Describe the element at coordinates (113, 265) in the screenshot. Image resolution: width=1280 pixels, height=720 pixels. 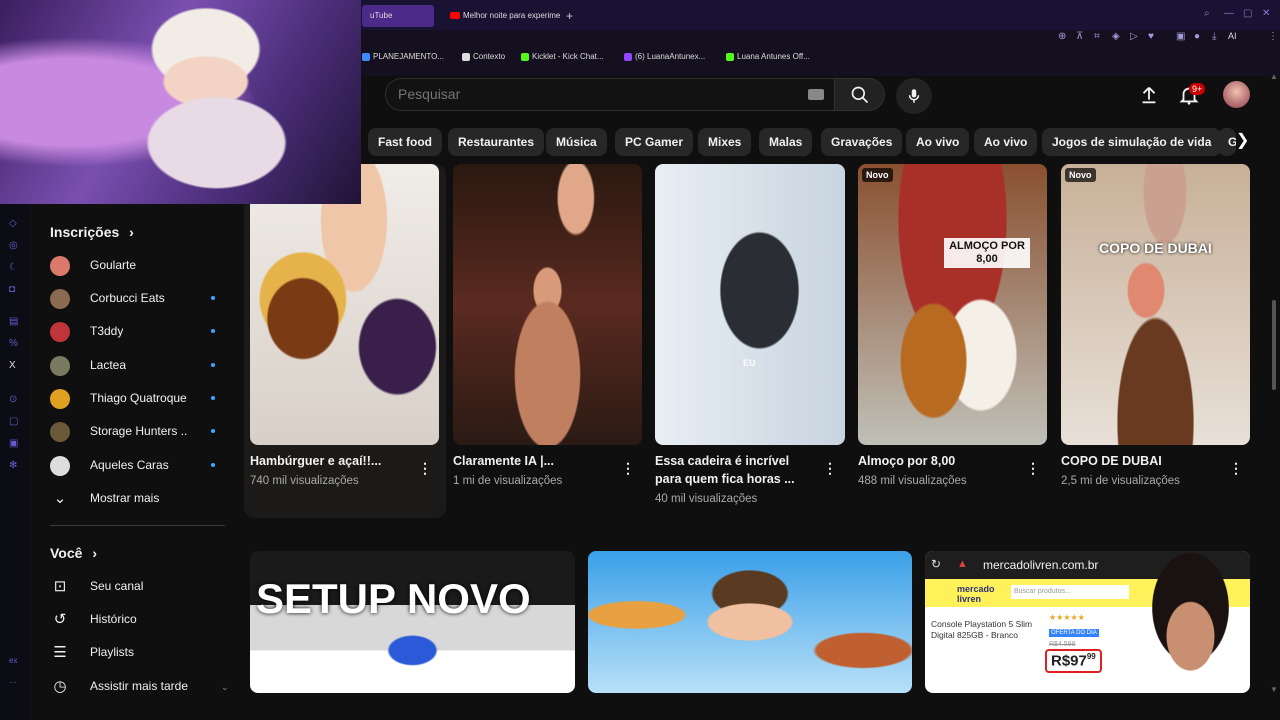
I see `channel-name: Goularte` at that location.